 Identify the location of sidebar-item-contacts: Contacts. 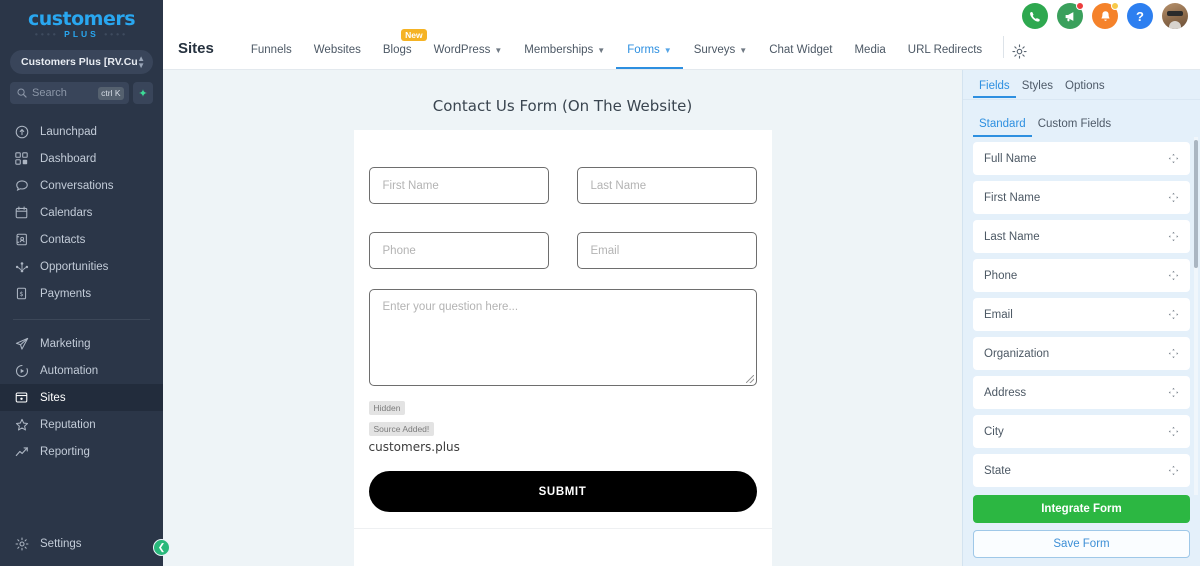
(81, 239).